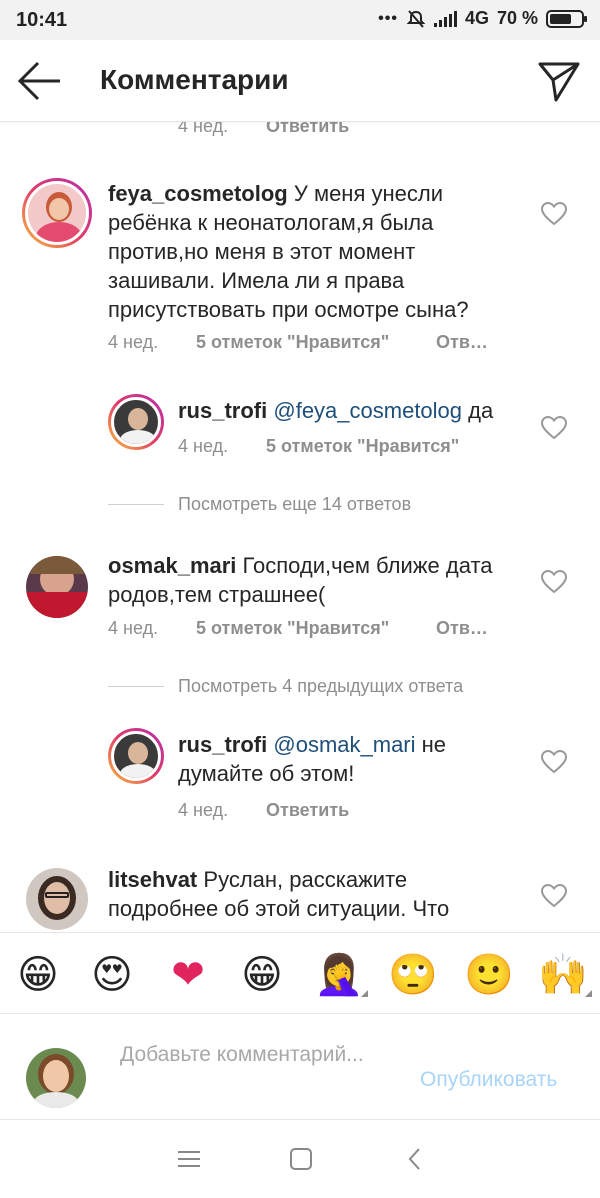  I want to click on menu-icon, so click(189, 1159).